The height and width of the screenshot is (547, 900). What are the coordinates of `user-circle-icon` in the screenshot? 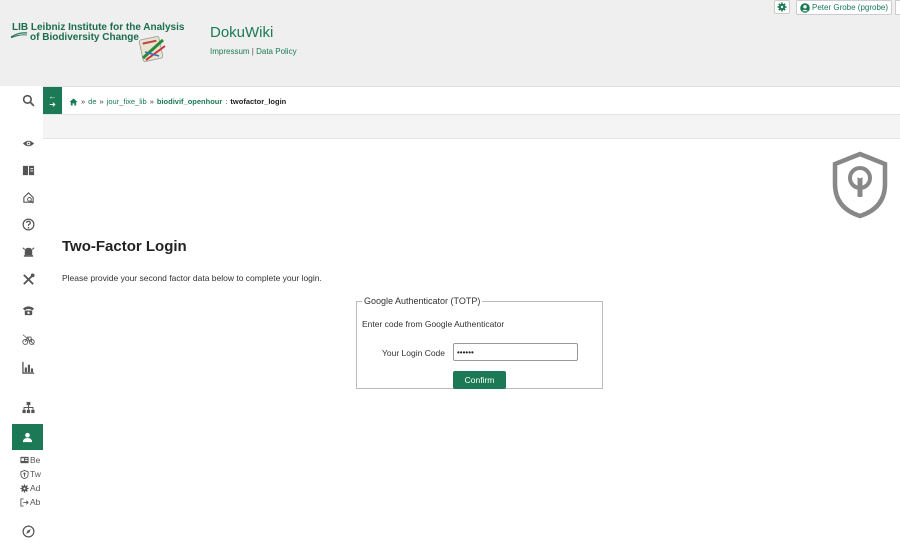 It's located at (805, 7).